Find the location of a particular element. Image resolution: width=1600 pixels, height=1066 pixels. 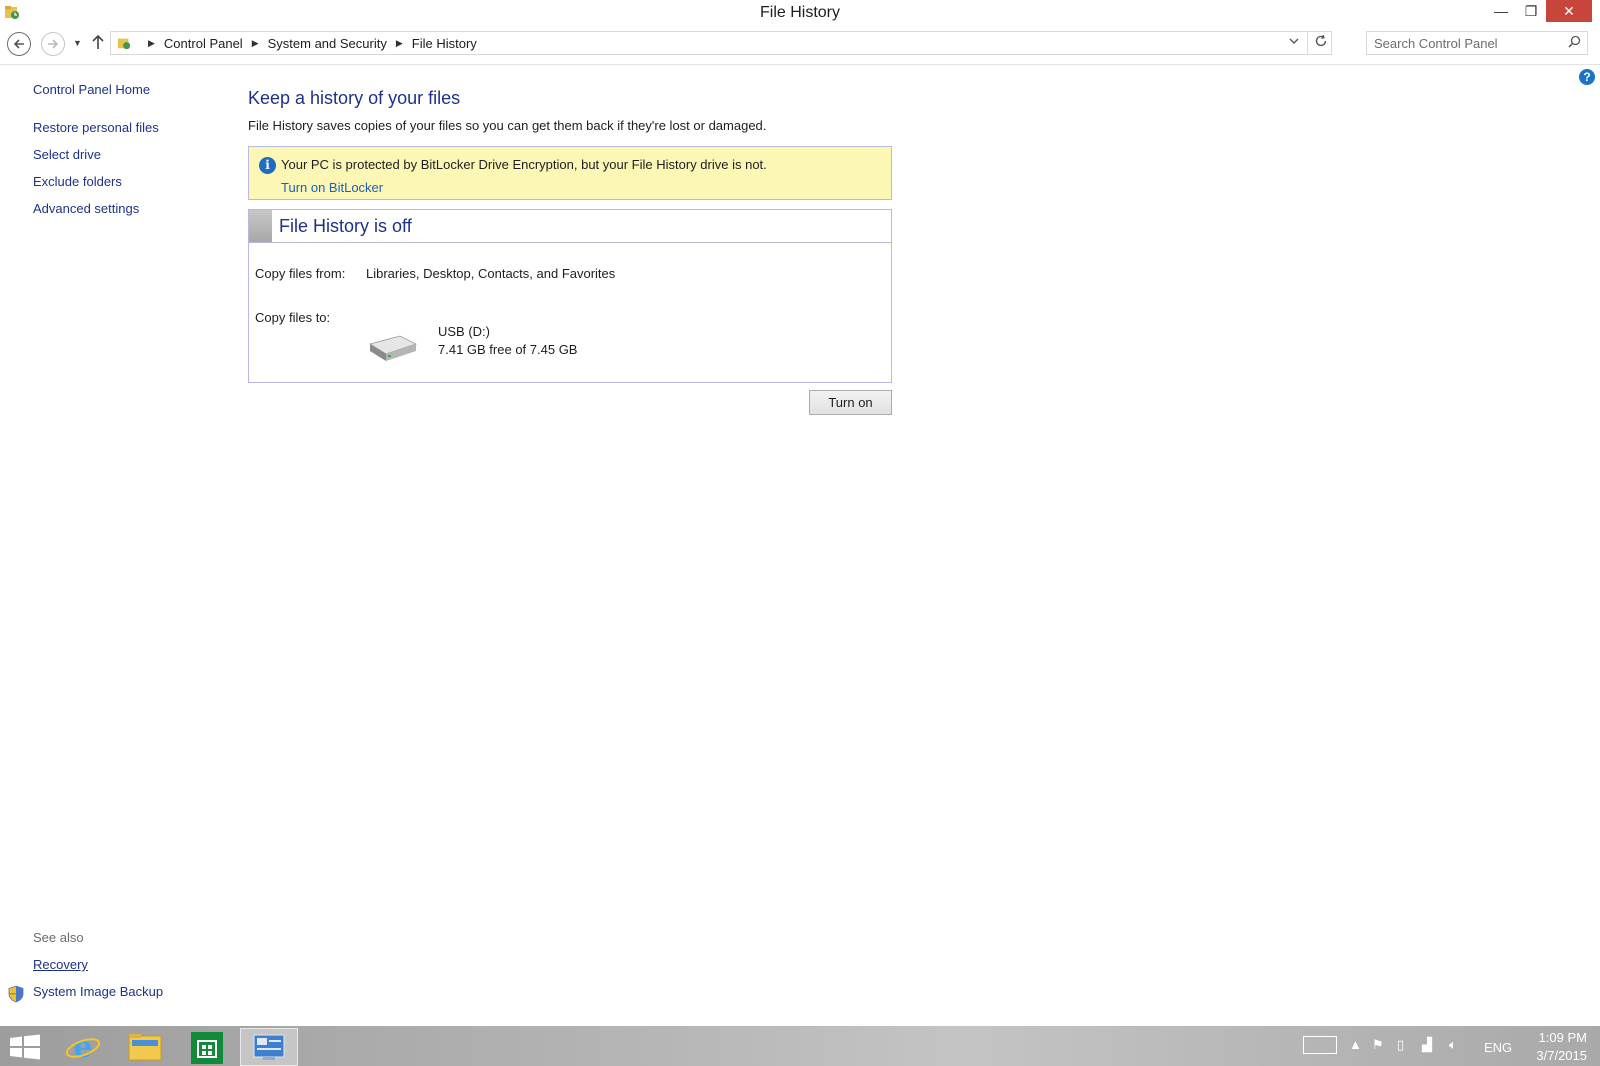

sidebar-item-advanced-settings: Advanced settings is located at coordinates (133, 214).